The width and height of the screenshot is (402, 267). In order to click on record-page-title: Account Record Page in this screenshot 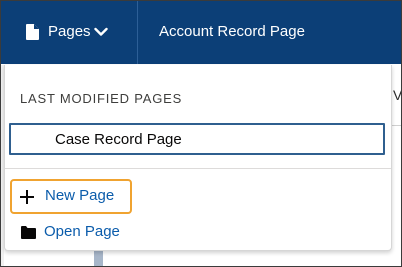, I will do `click(232, 31)`.